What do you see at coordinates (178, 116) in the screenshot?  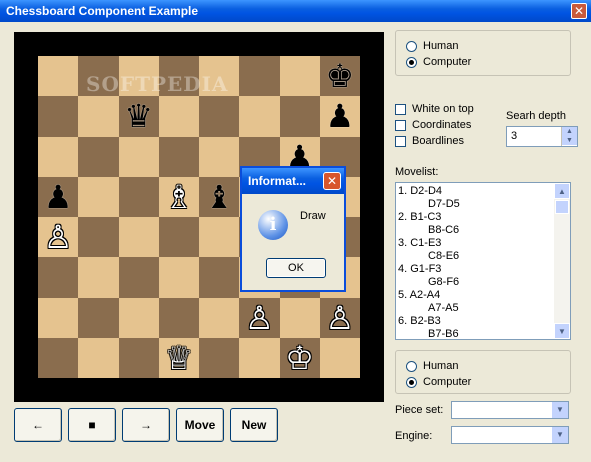 I see `square-d7` at bounding box center [178, 116].